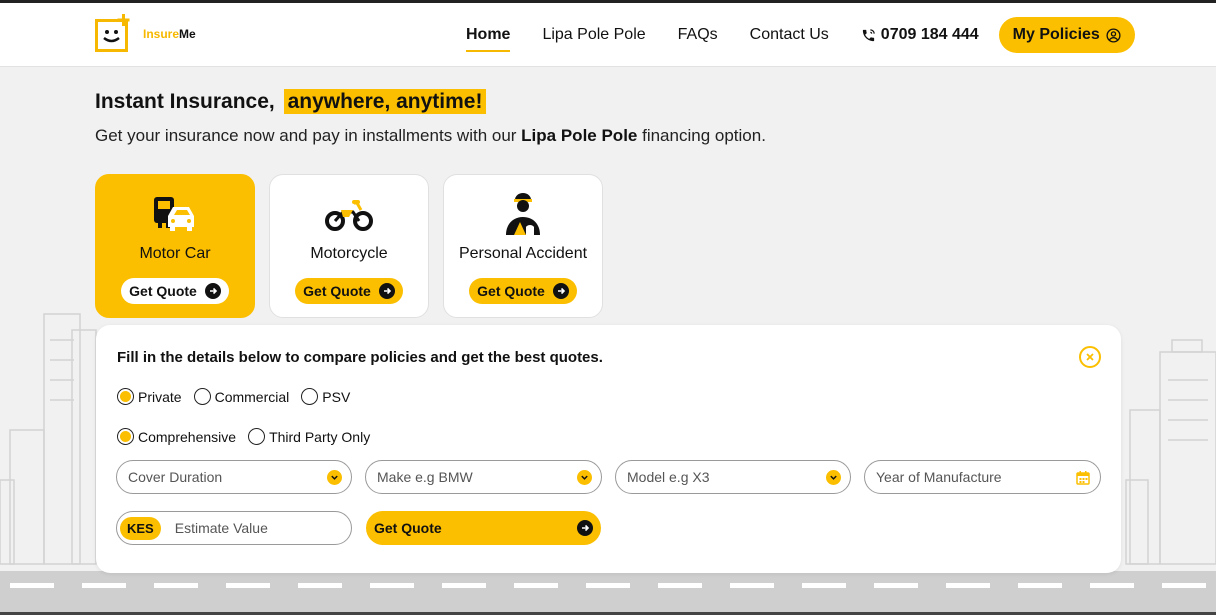 The image size is (1216, 615). I want to click on radio-commercial: Commercial, so click(241, 396).